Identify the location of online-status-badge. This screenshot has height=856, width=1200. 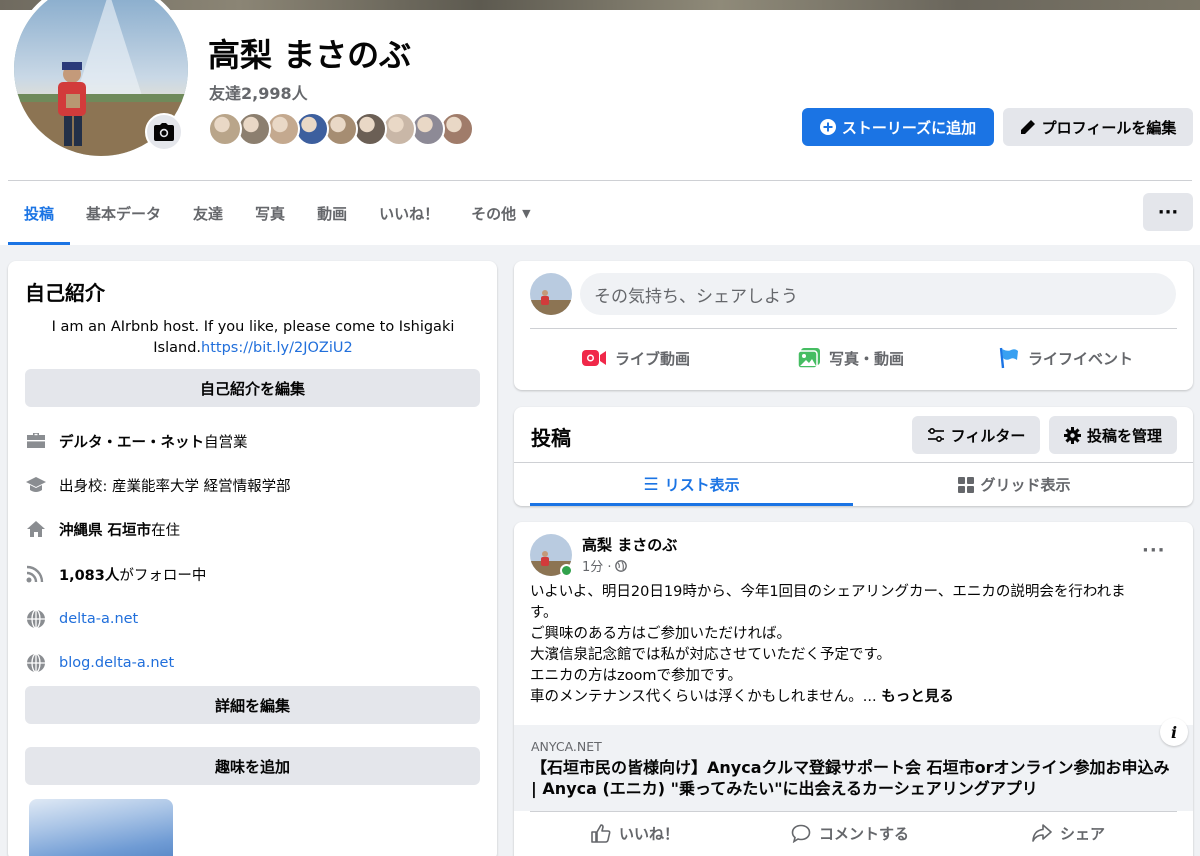
(566, 570).